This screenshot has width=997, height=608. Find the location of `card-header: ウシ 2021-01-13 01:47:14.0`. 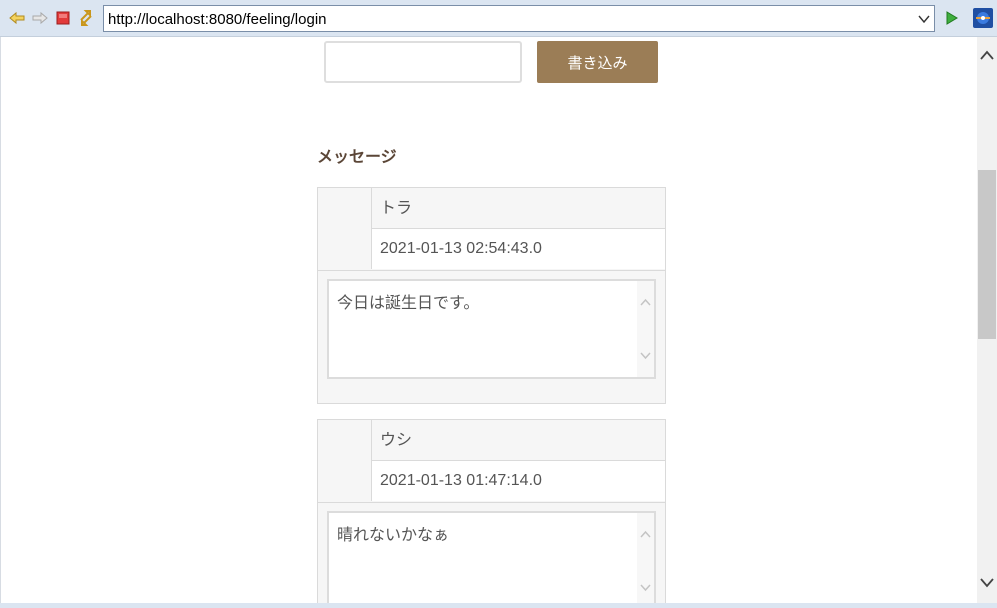

card-header: ウシ 2021-01-13 01:47:14.0 is located at coordinates (491, 461).